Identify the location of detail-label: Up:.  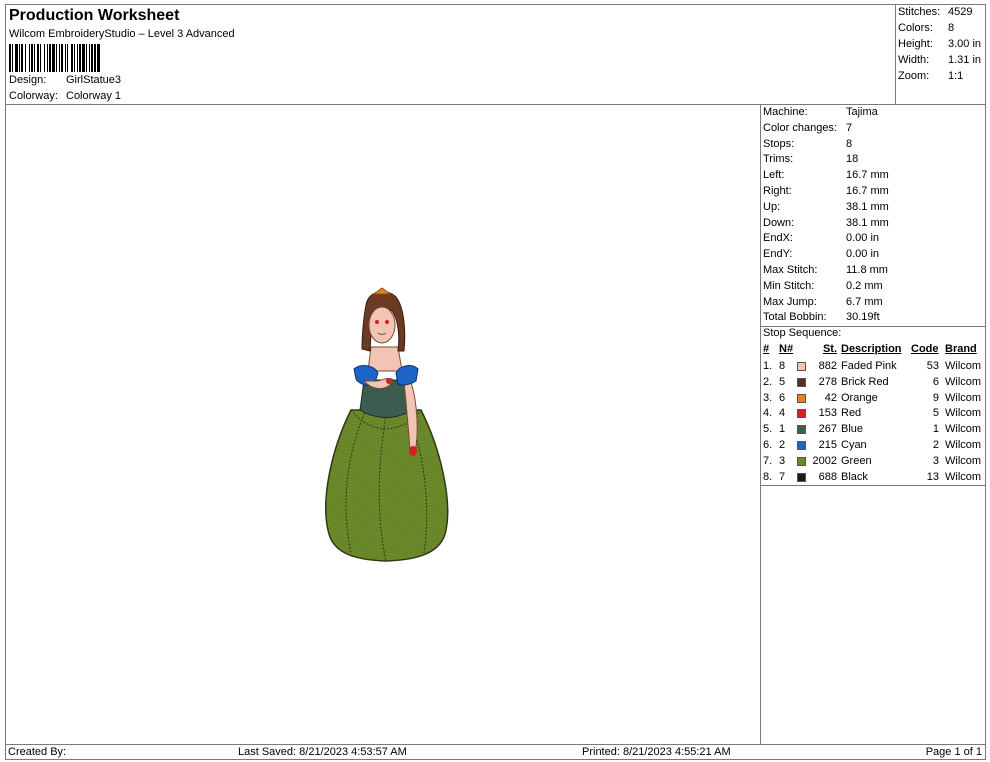
(772, 206).